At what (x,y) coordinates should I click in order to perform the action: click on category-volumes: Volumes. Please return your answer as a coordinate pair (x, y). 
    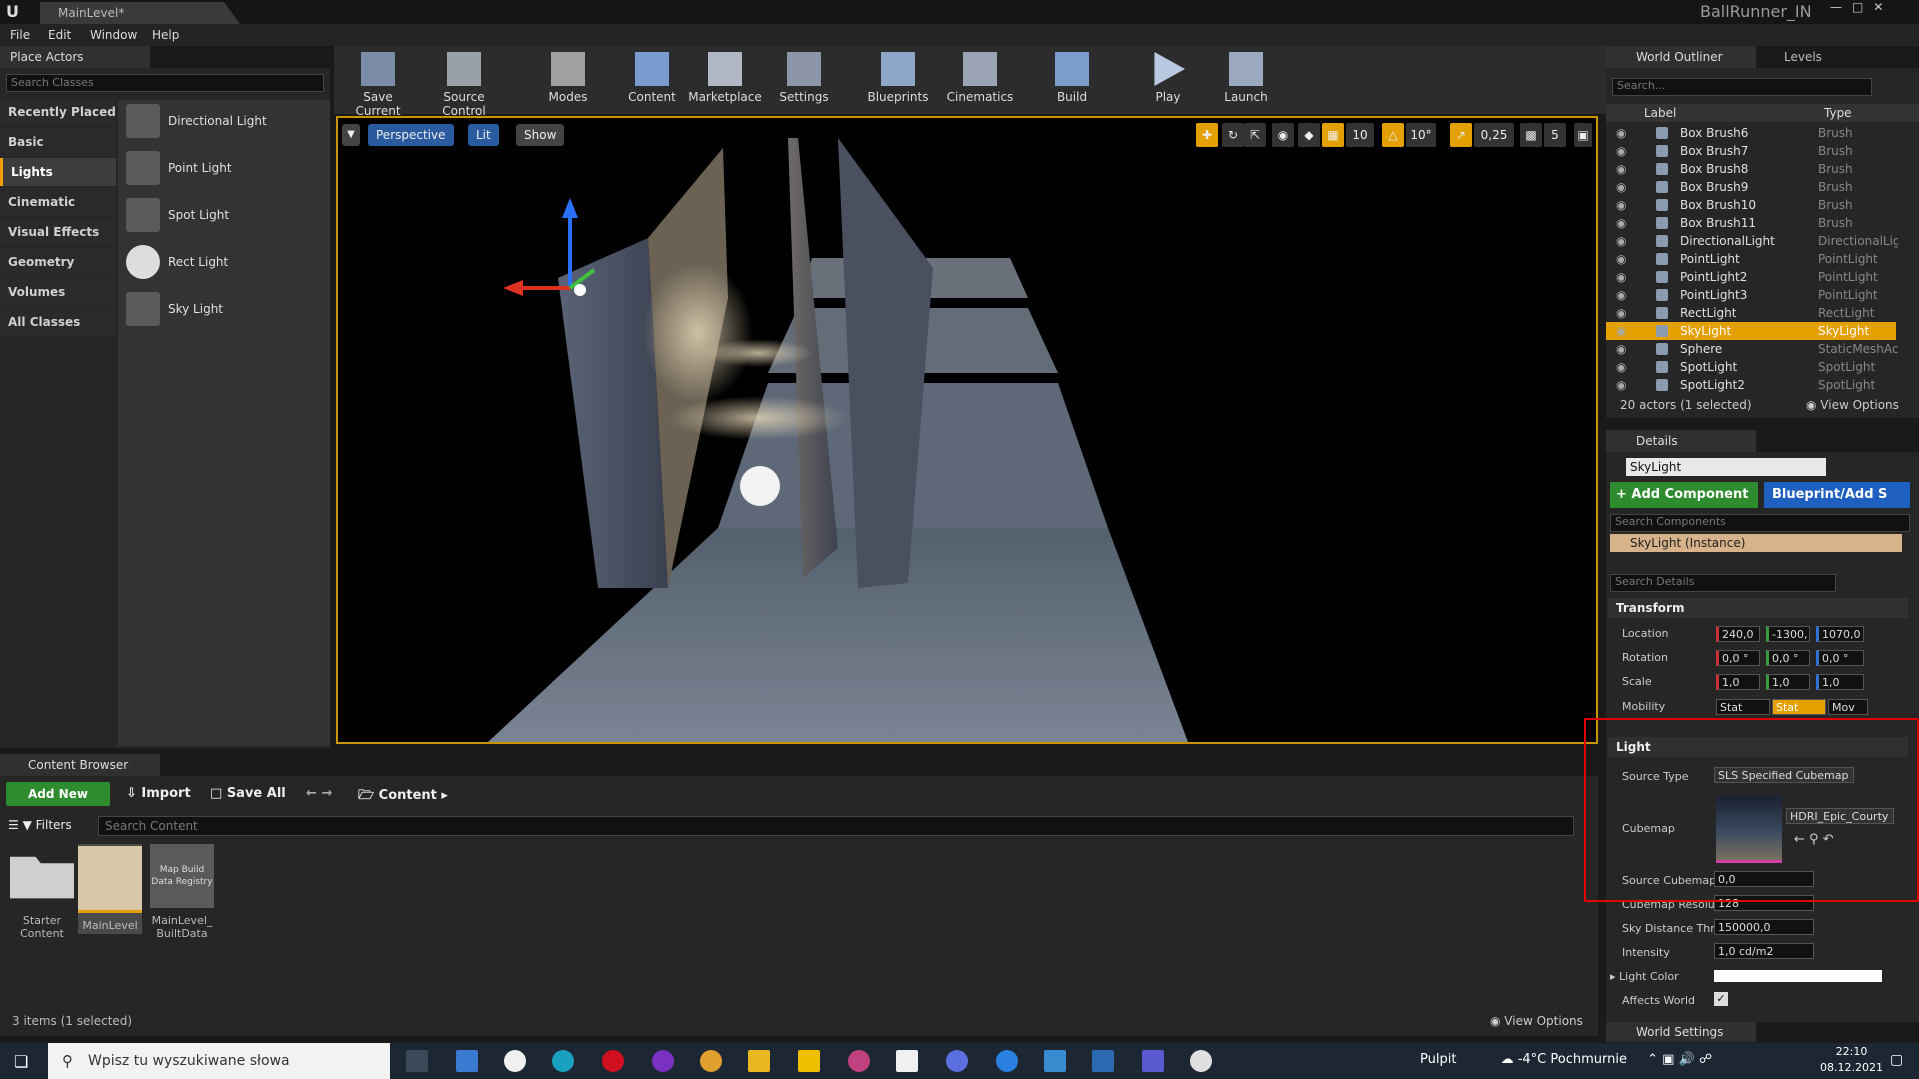
    Looking at the image, I should click on (58, 292).